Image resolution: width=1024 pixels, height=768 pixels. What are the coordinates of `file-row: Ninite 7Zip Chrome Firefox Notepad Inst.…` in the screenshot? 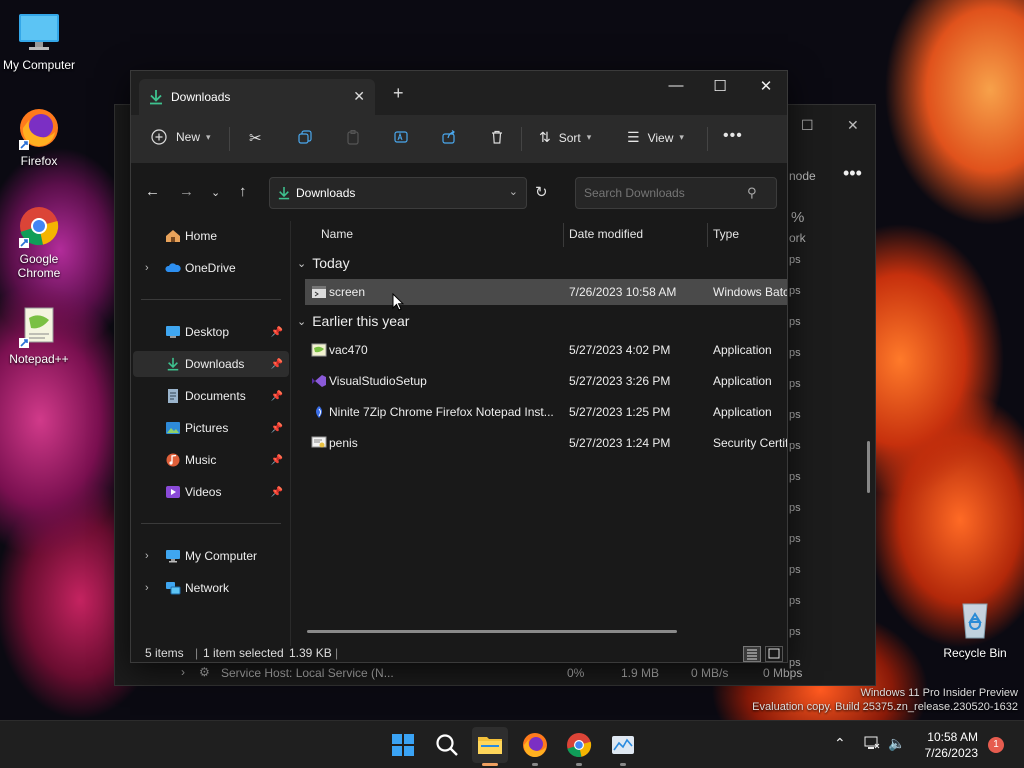 It's located at (546, 412).